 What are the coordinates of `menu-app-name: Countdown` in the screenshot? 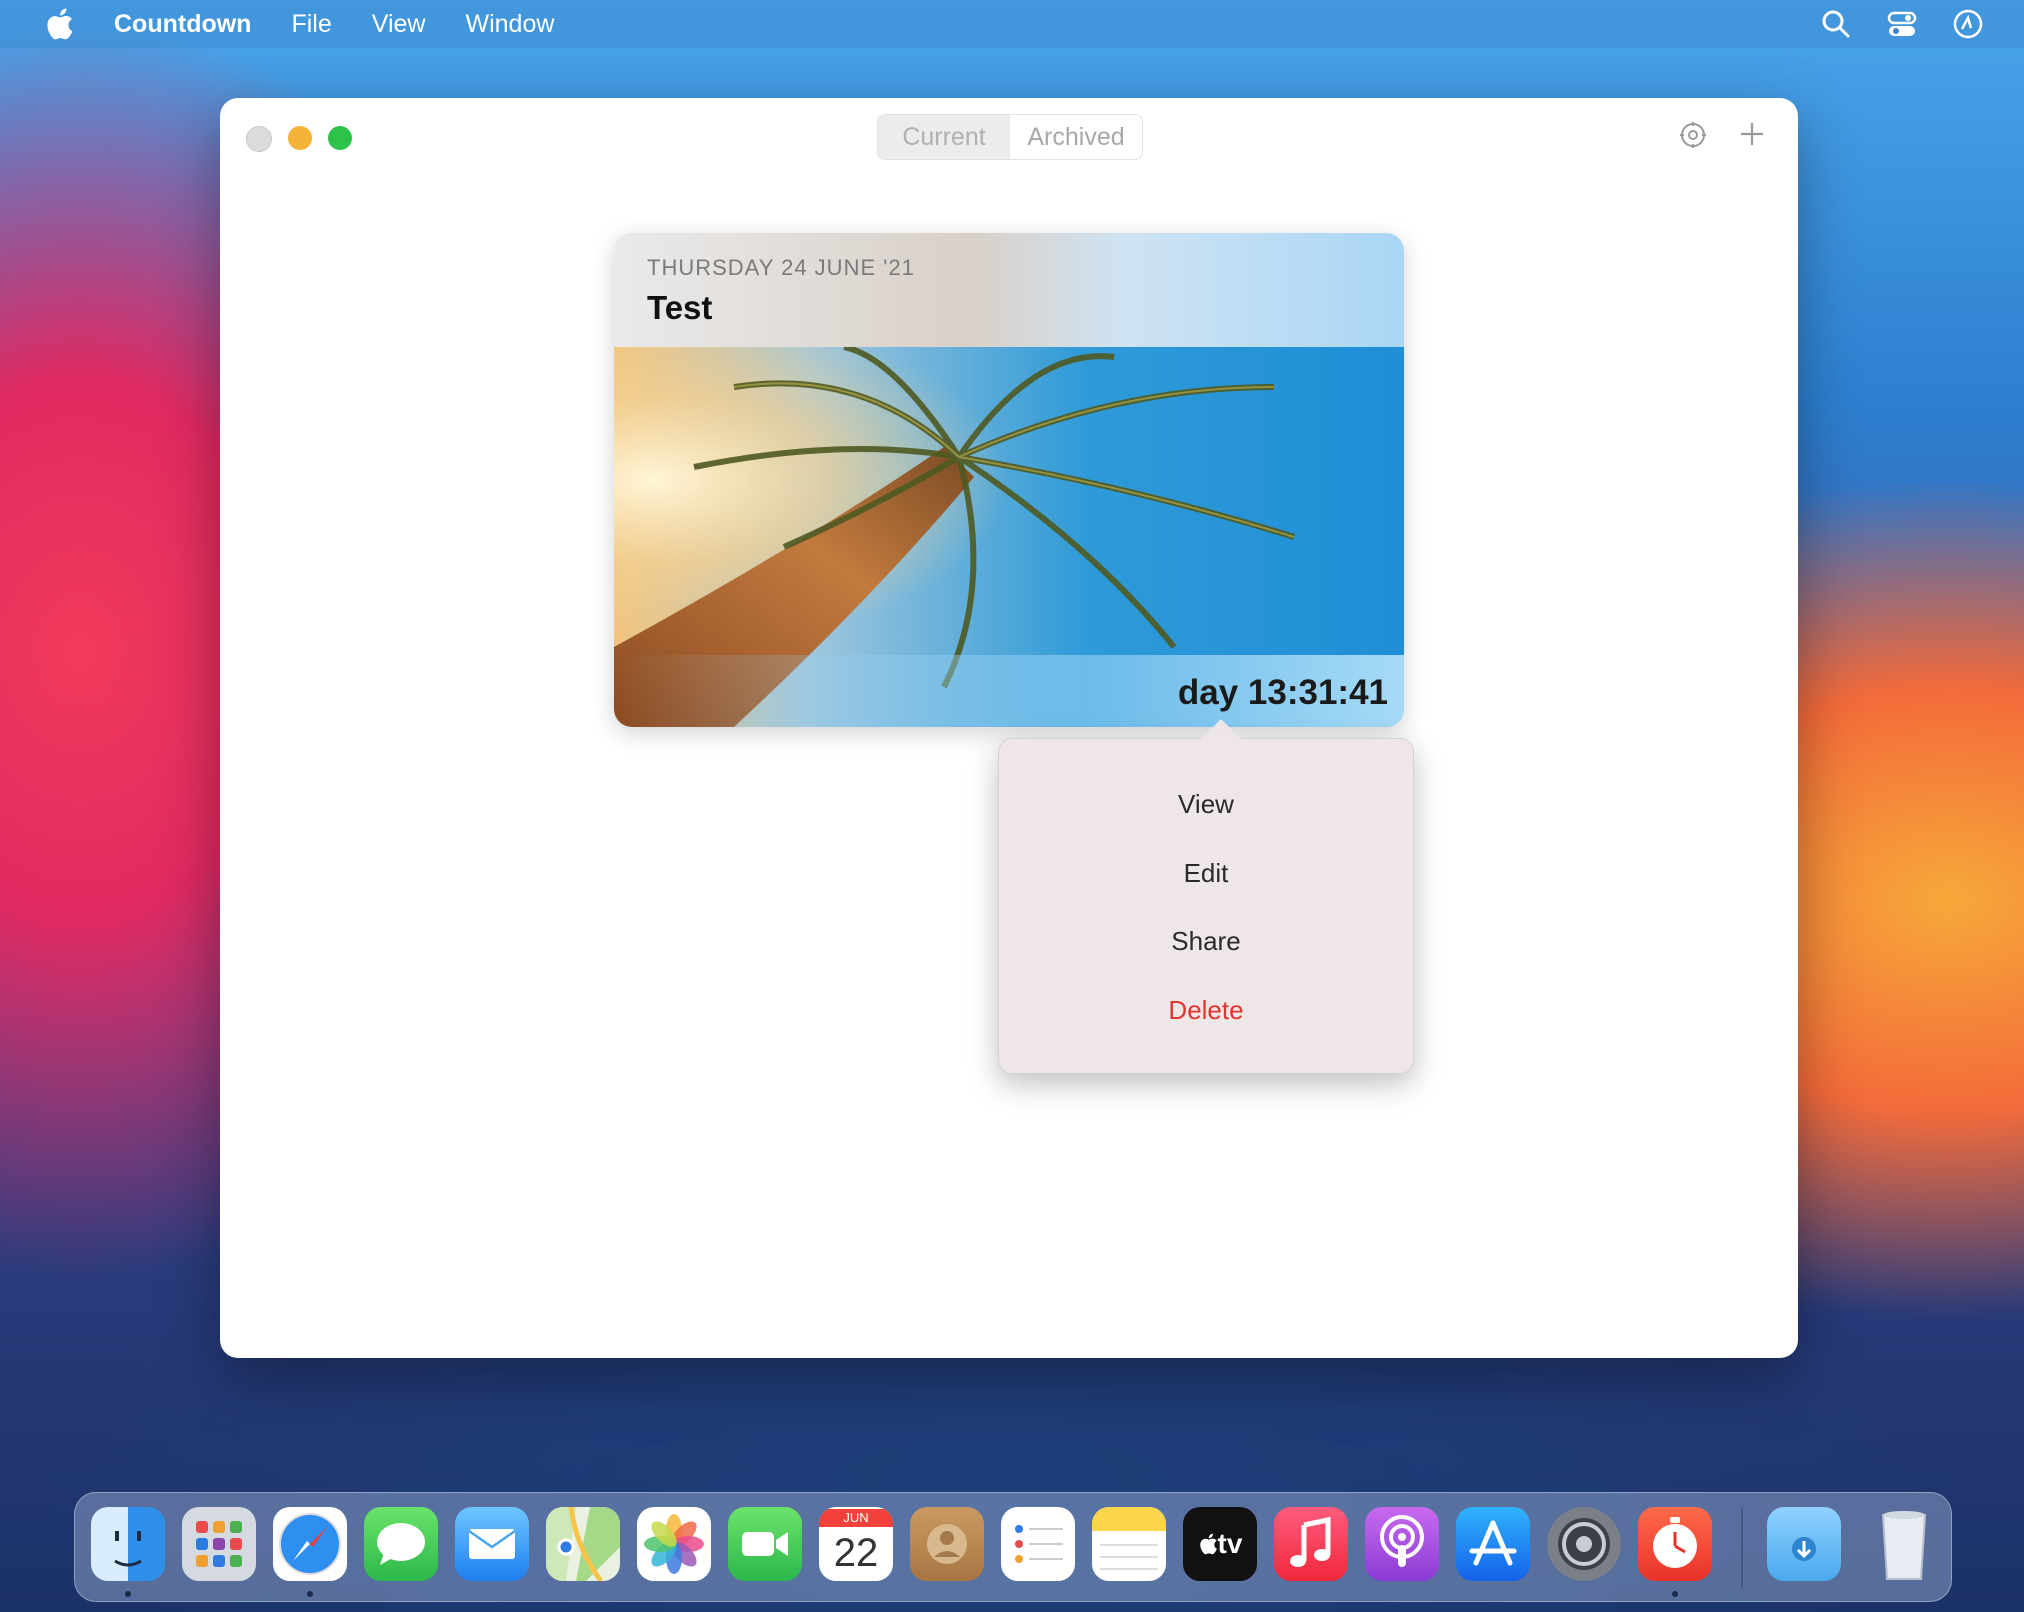 It's located at (182, 24).